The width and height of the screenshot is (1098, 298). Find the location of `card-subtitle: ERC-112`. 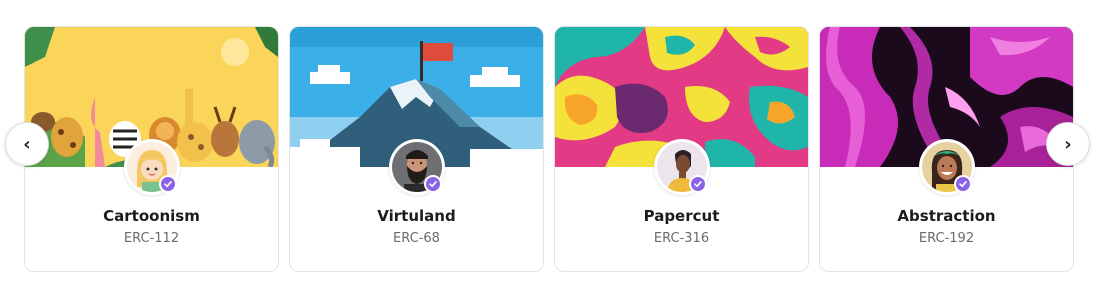

card-subtitle: ERC-112 is located at coordinates (151, 238).